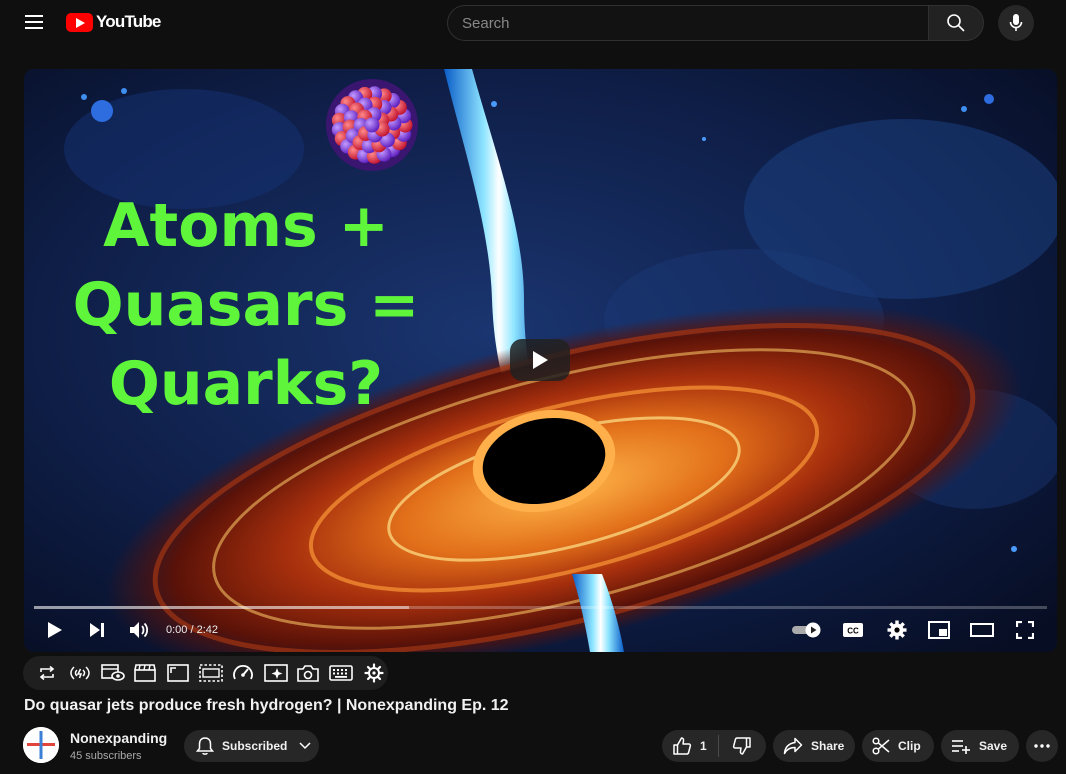  I want to click on search-icon, so click(956, 23).